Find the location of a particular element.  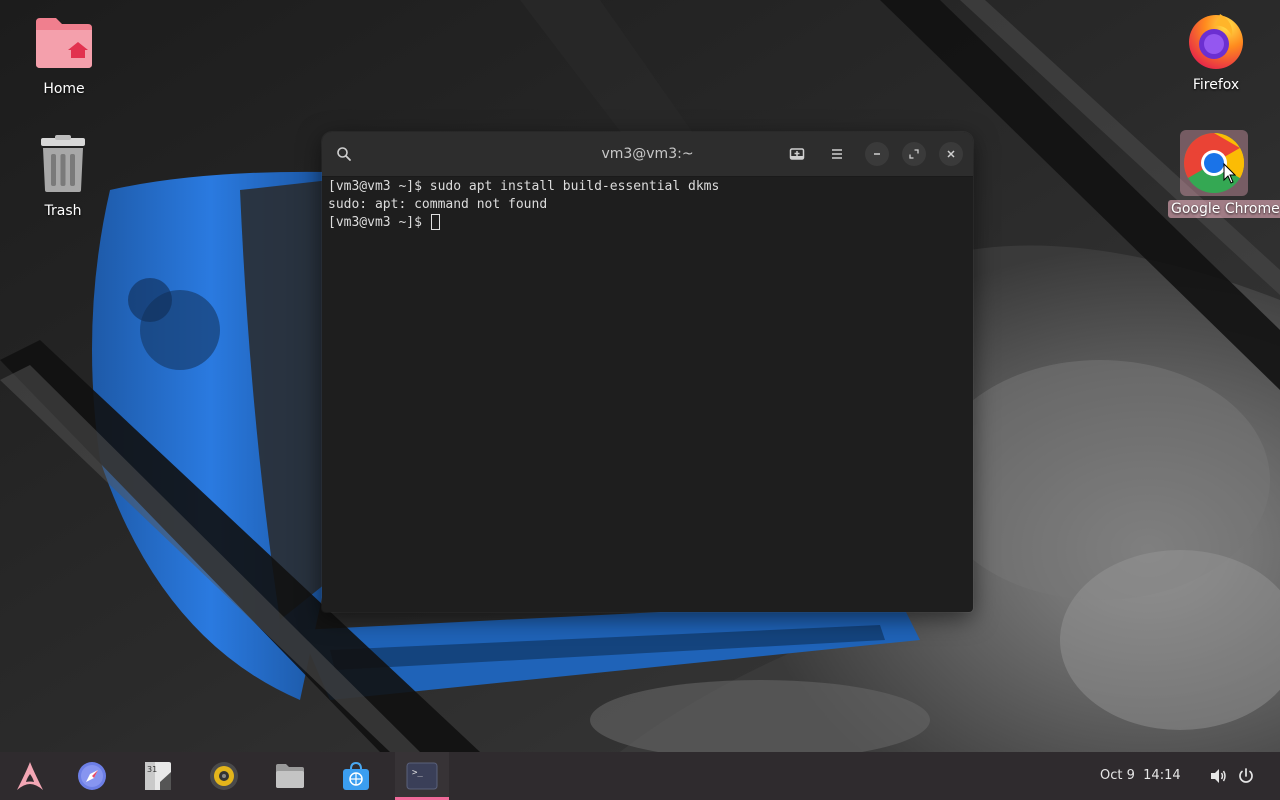

terminal-prompt: [vm3@vm3 ~]$ is located at coordinates (379, 222).